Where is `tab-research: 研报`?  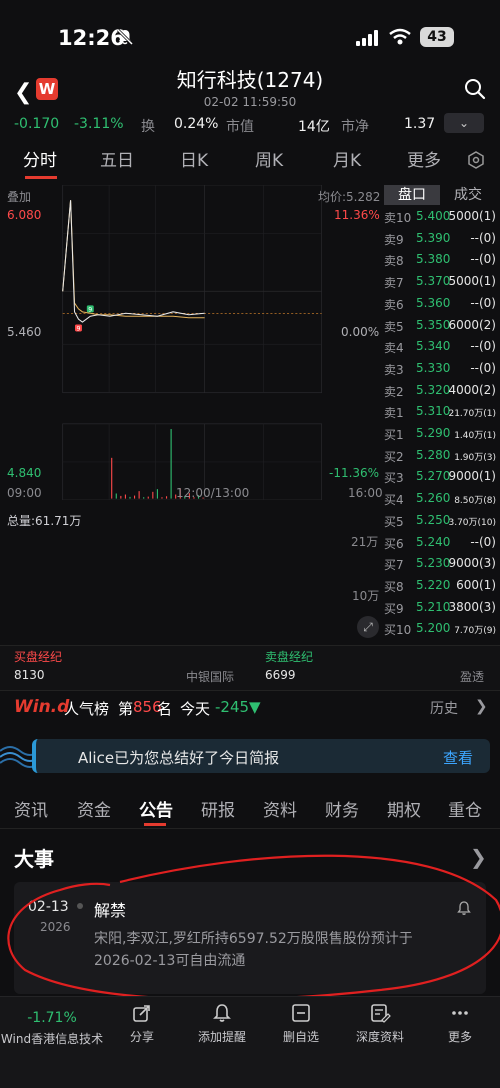 tab-research: 研报 is located at coordinates (218, 808).